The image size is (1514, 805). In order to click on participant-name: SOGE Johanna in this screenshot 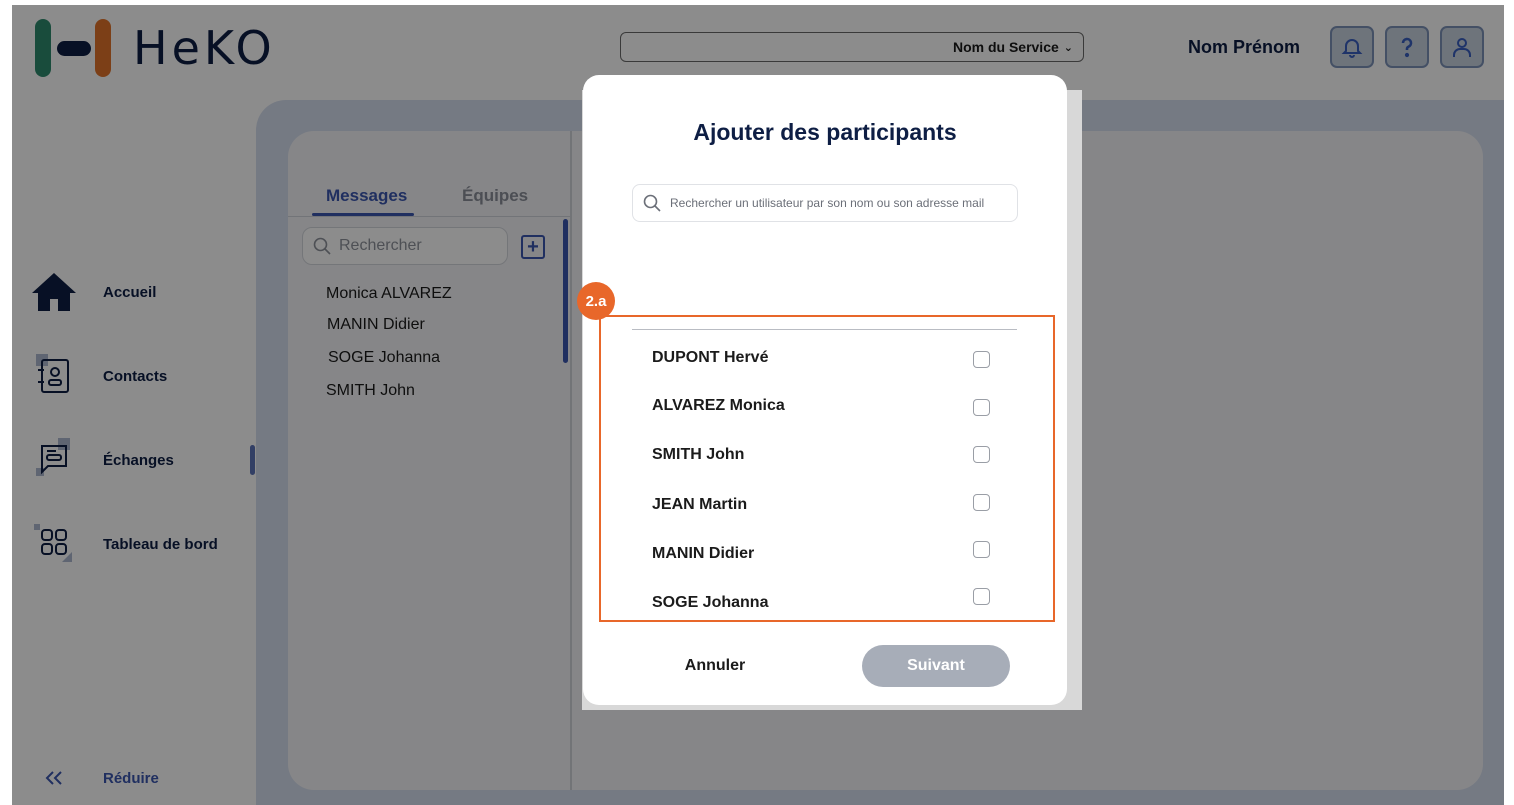, I will do `click(710, 602)`.